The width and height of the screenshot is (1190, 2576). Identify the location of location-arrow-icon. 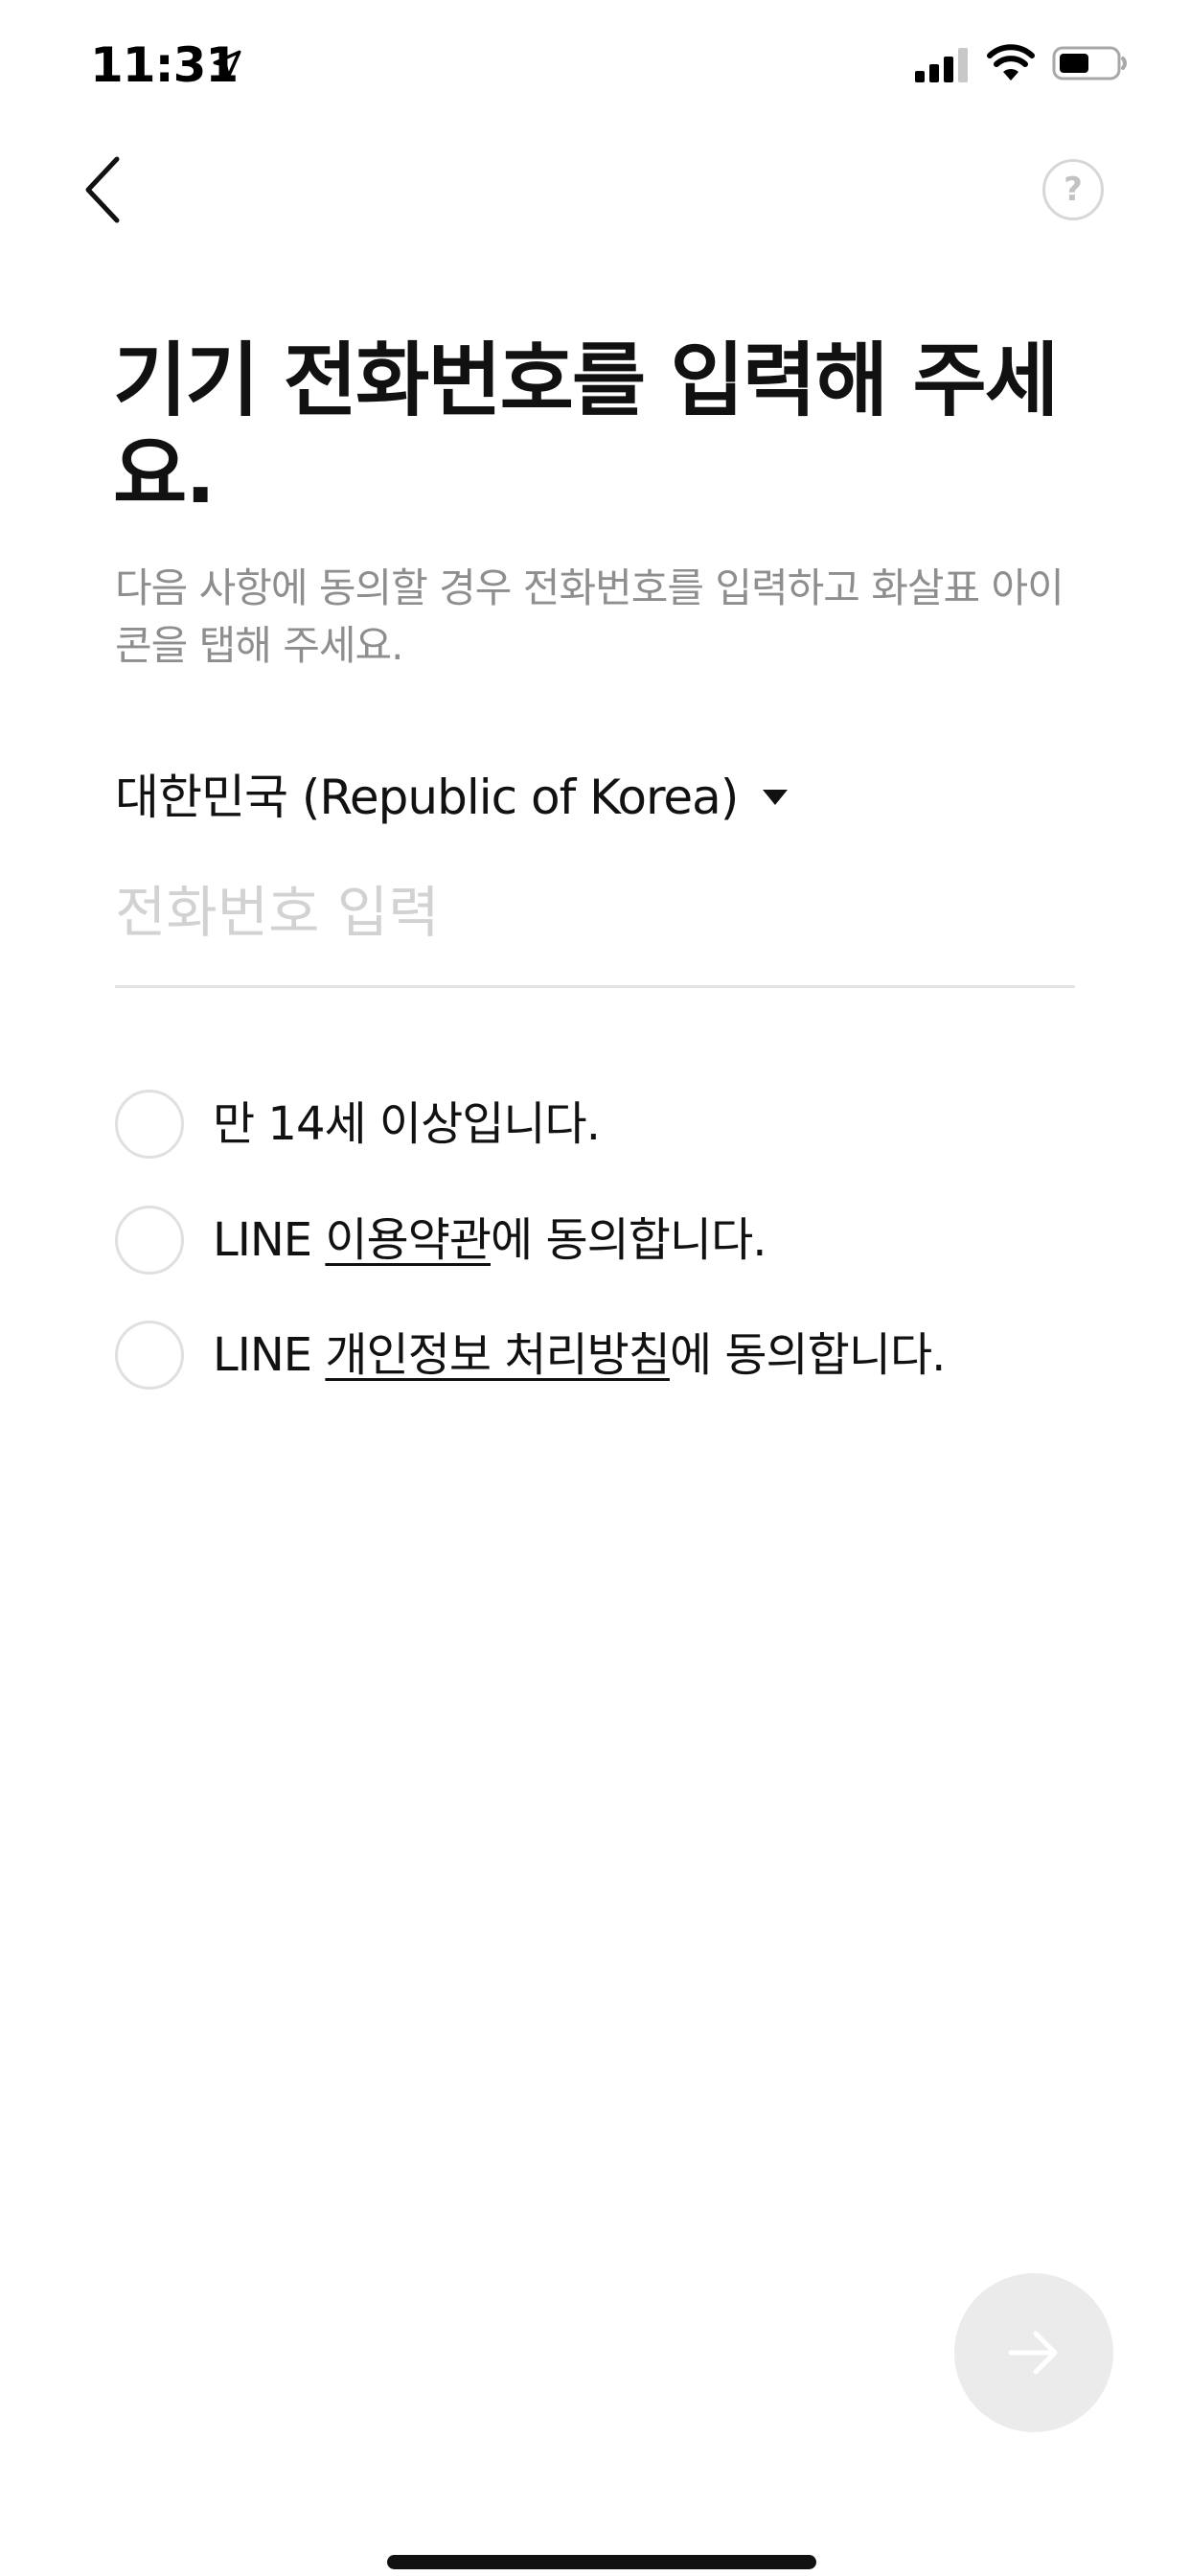
(227, 64).